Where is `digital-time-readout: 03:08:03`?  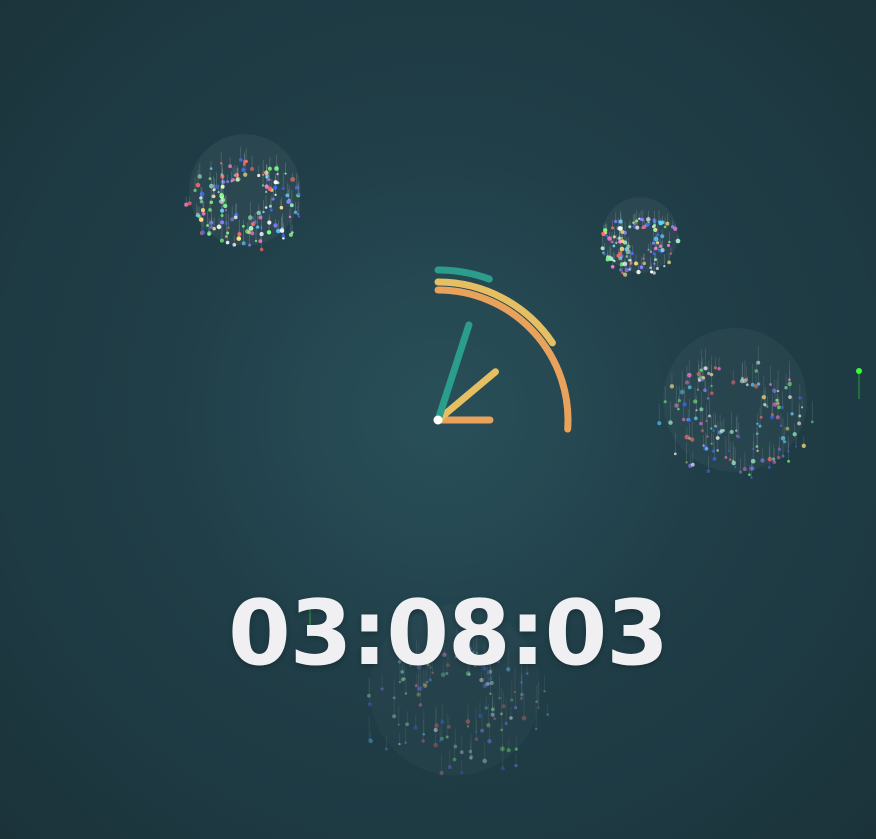 digital-time-readout: 03:08:03 is located at coordinates (448, 633).